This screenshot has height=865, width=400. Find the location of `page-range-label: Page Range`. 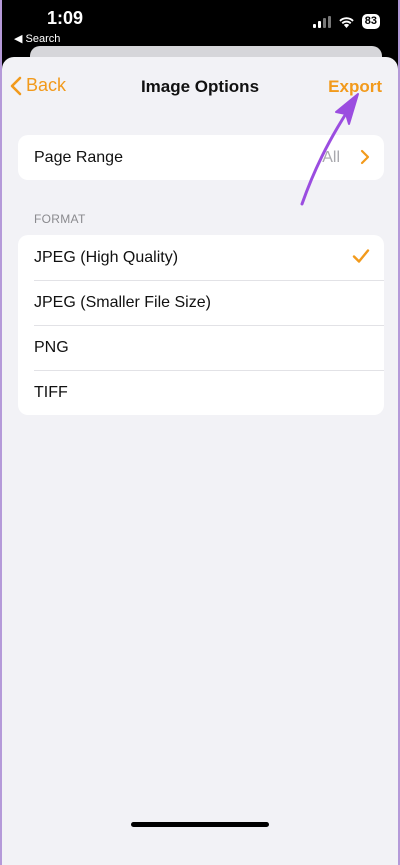

page-range-label: Page Range is located at coordinates (78, 157).